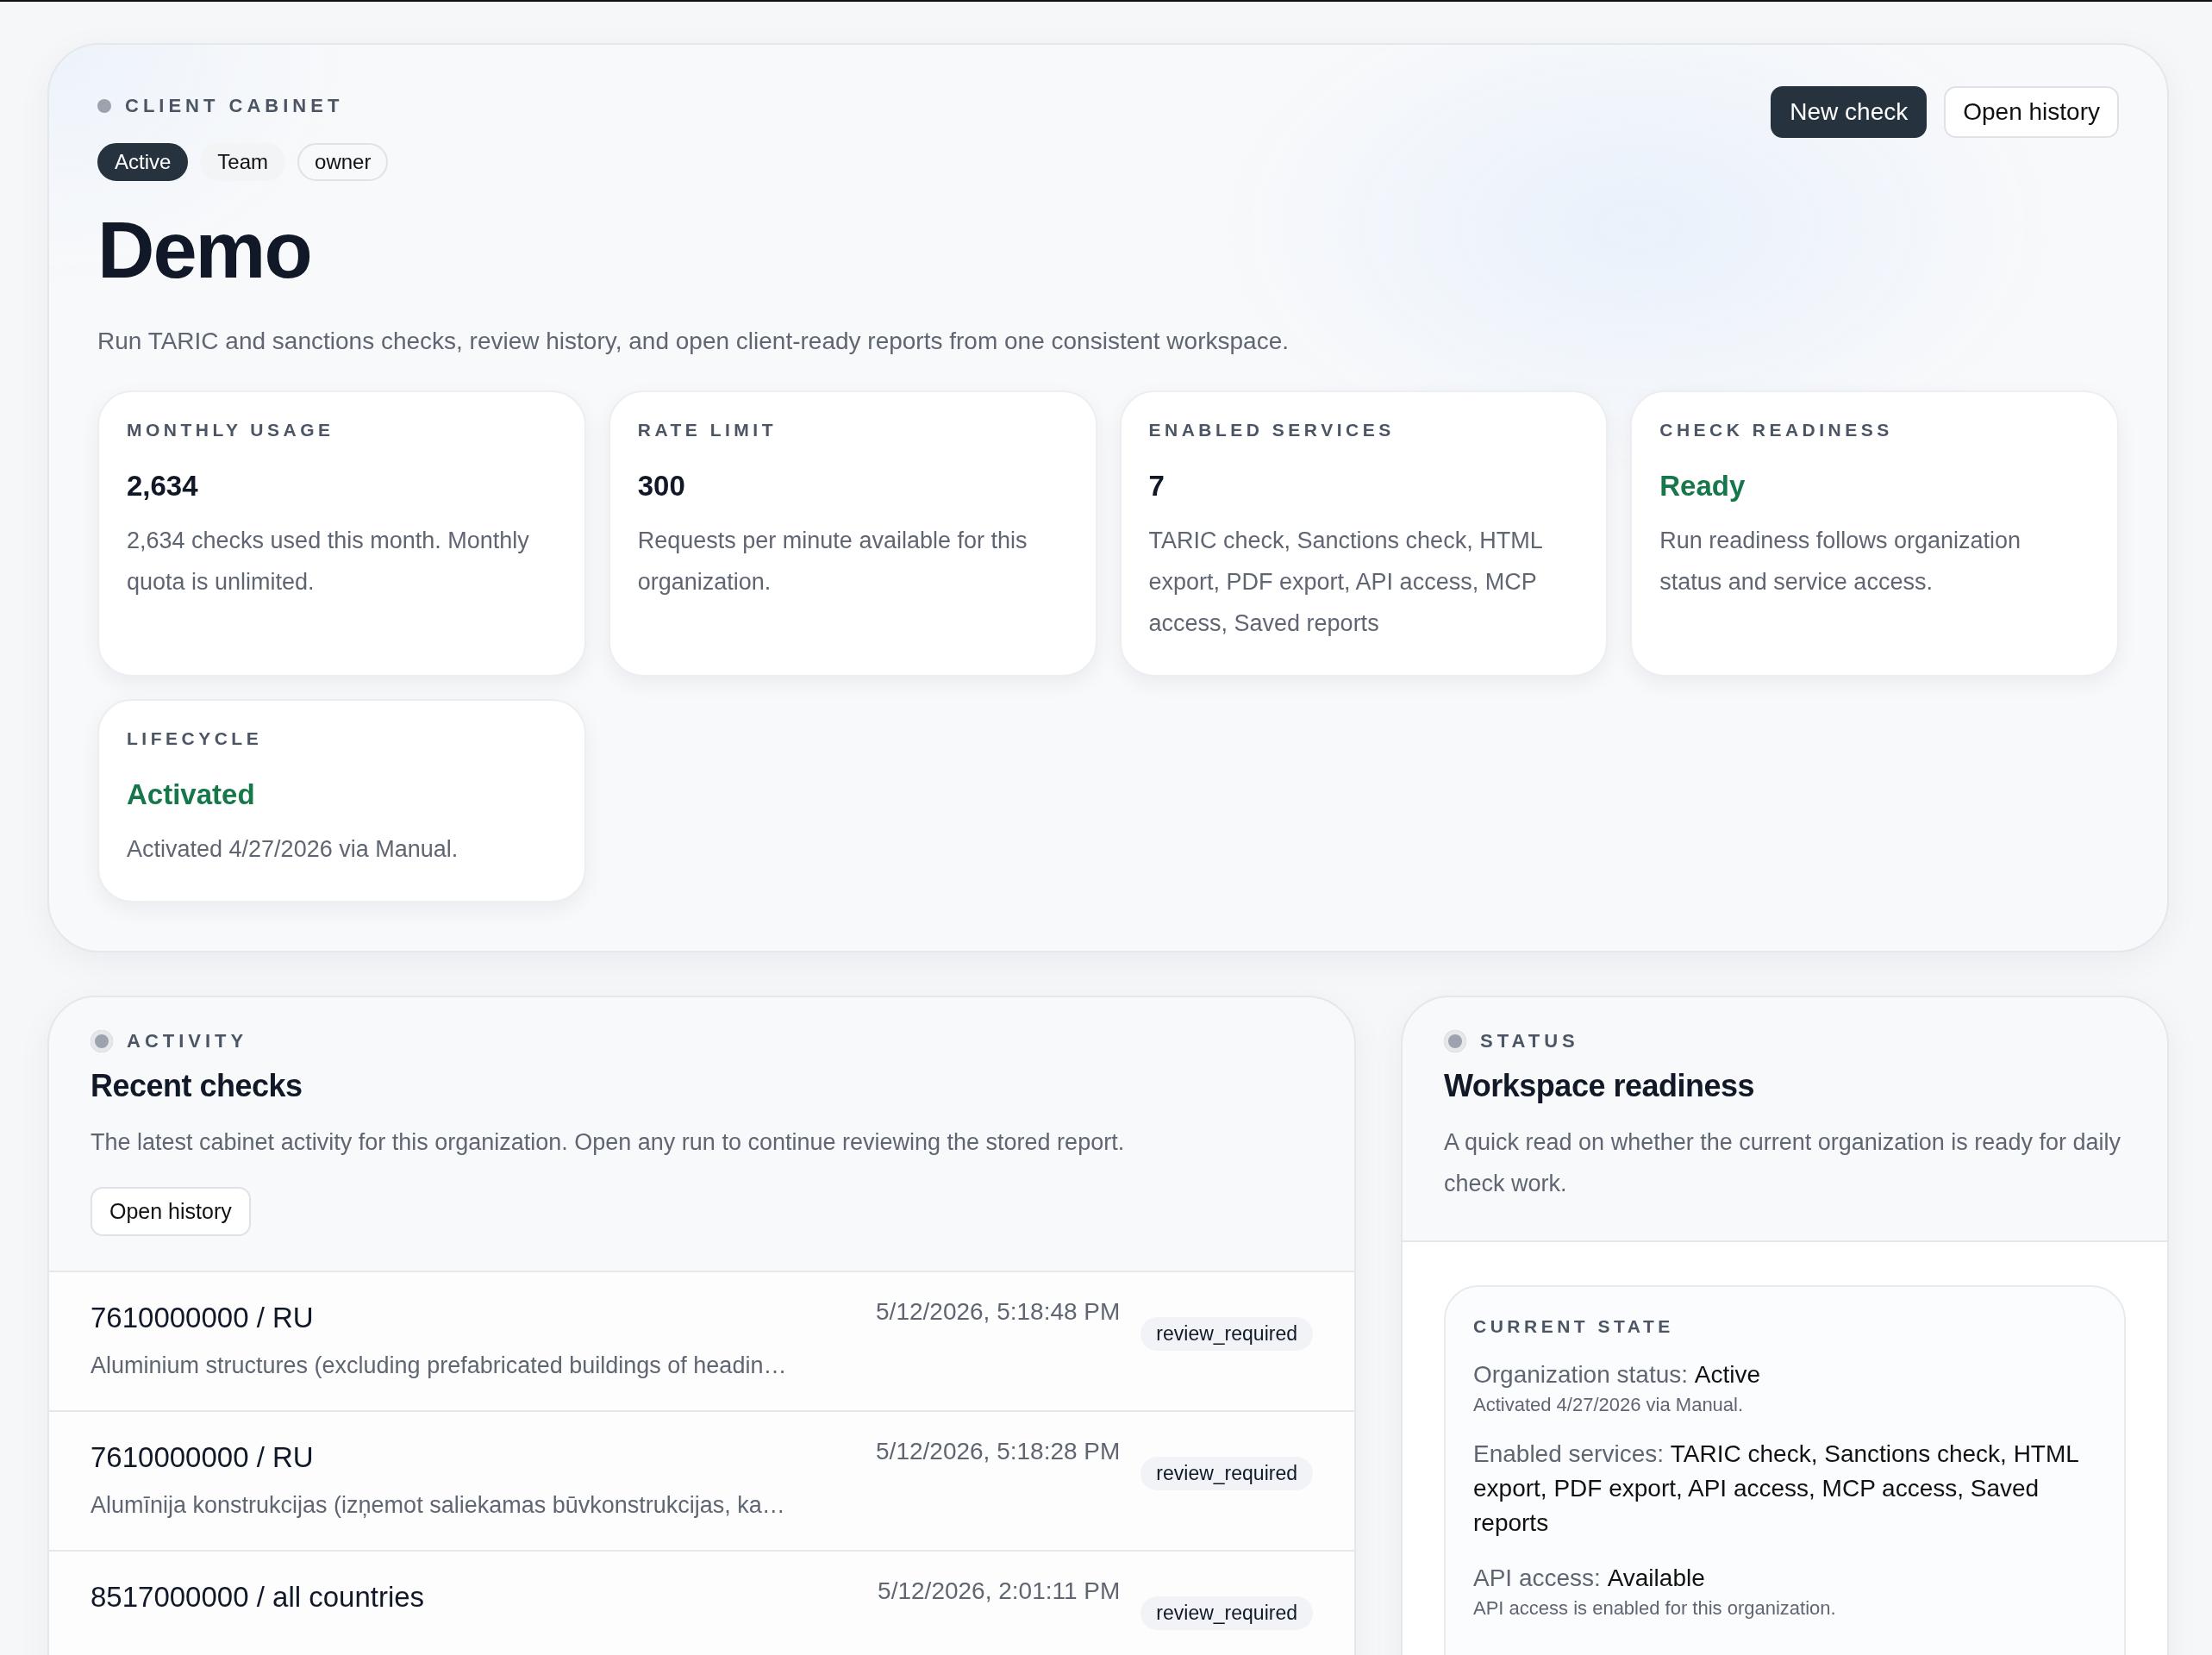  Describe the element at coordinates (1702, 486) in the screenshot. I see `stat-value: Ready` at that location.